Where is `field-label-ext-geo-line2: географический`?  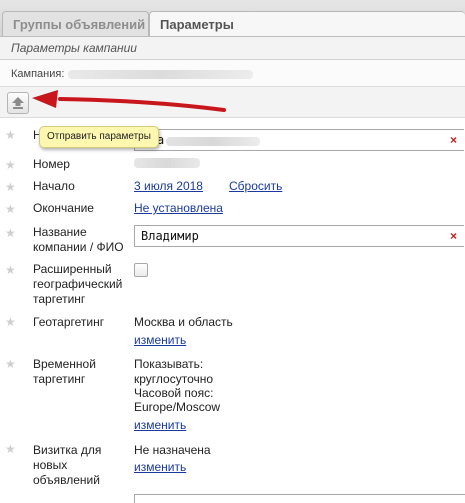
field-label-ext-geo-line2: географический is located at coordinates (78, 284).